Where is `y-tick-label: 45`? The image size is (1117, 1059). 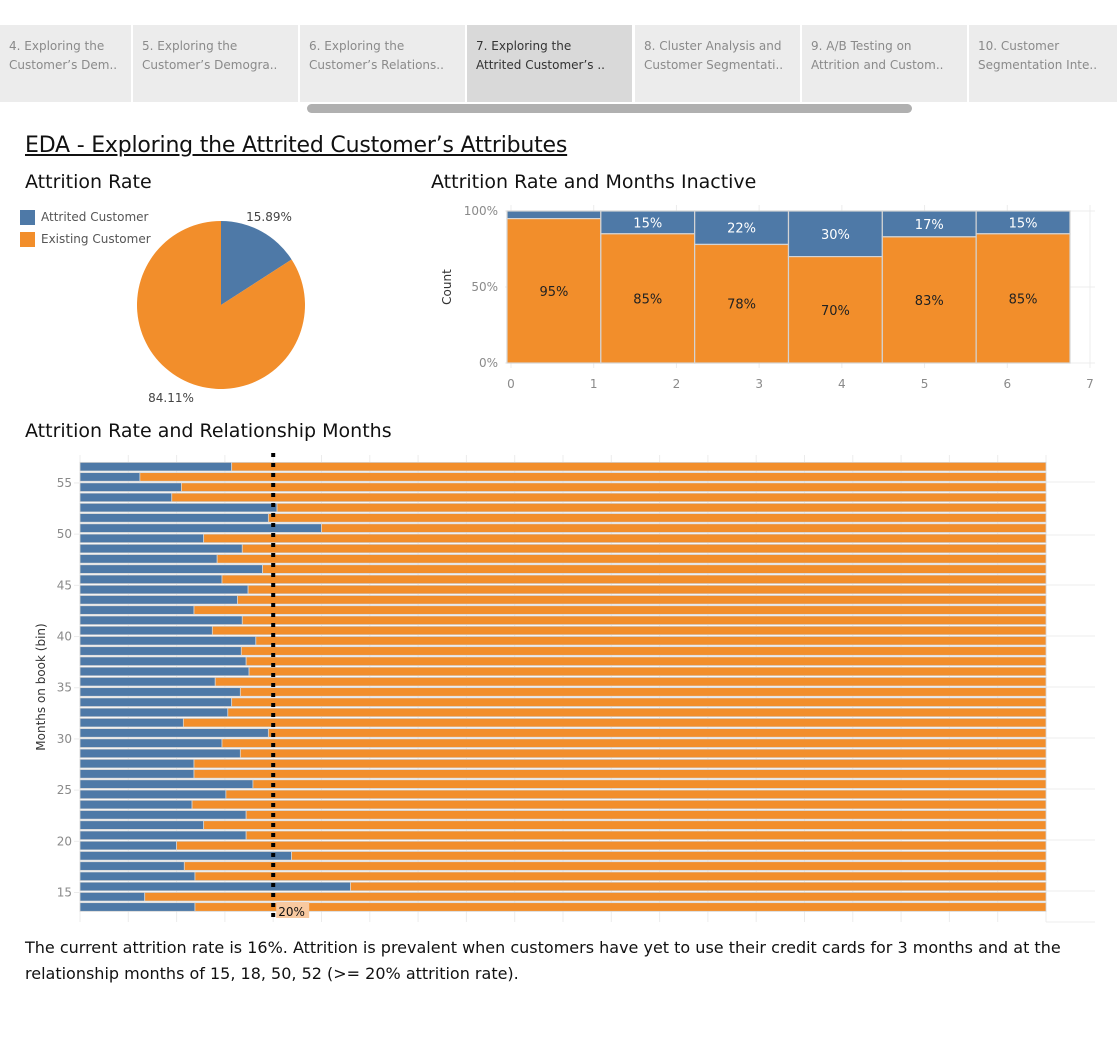
y-tick-label: 45 is located at coordinates (64, 585).